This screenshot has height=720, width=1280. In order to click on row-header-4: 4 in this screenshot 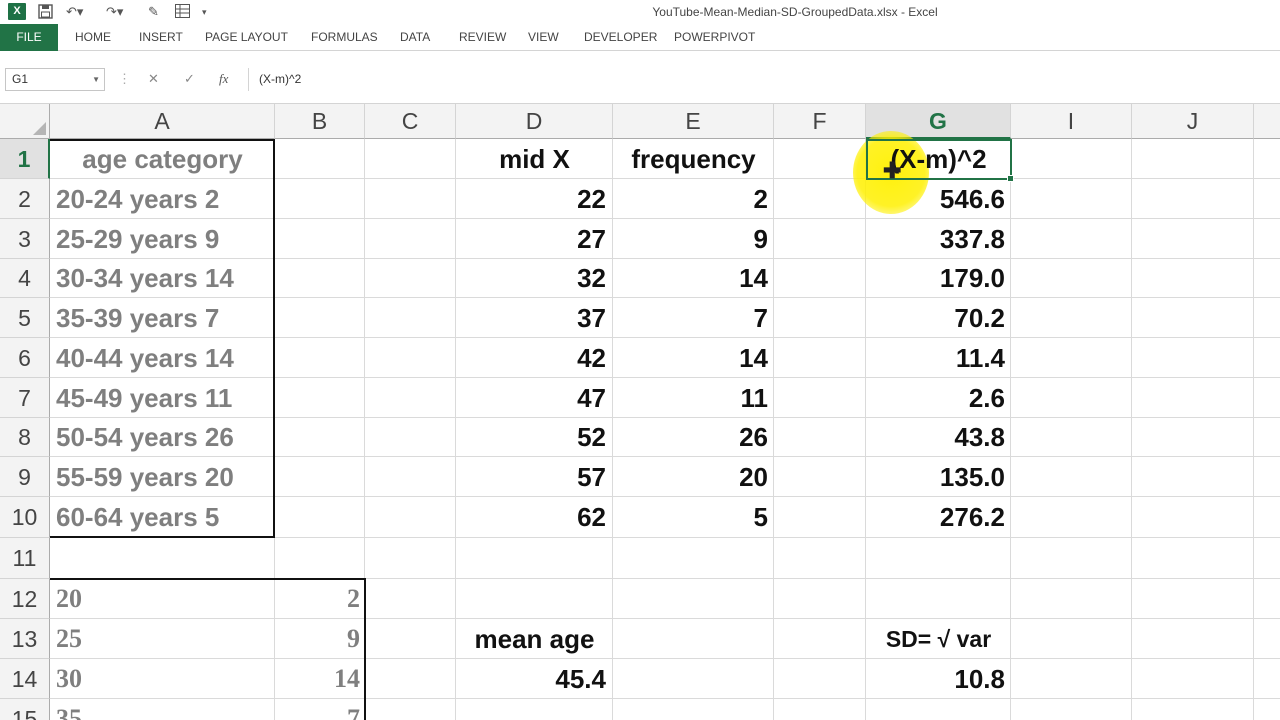, I will do `click(25, 278)`.